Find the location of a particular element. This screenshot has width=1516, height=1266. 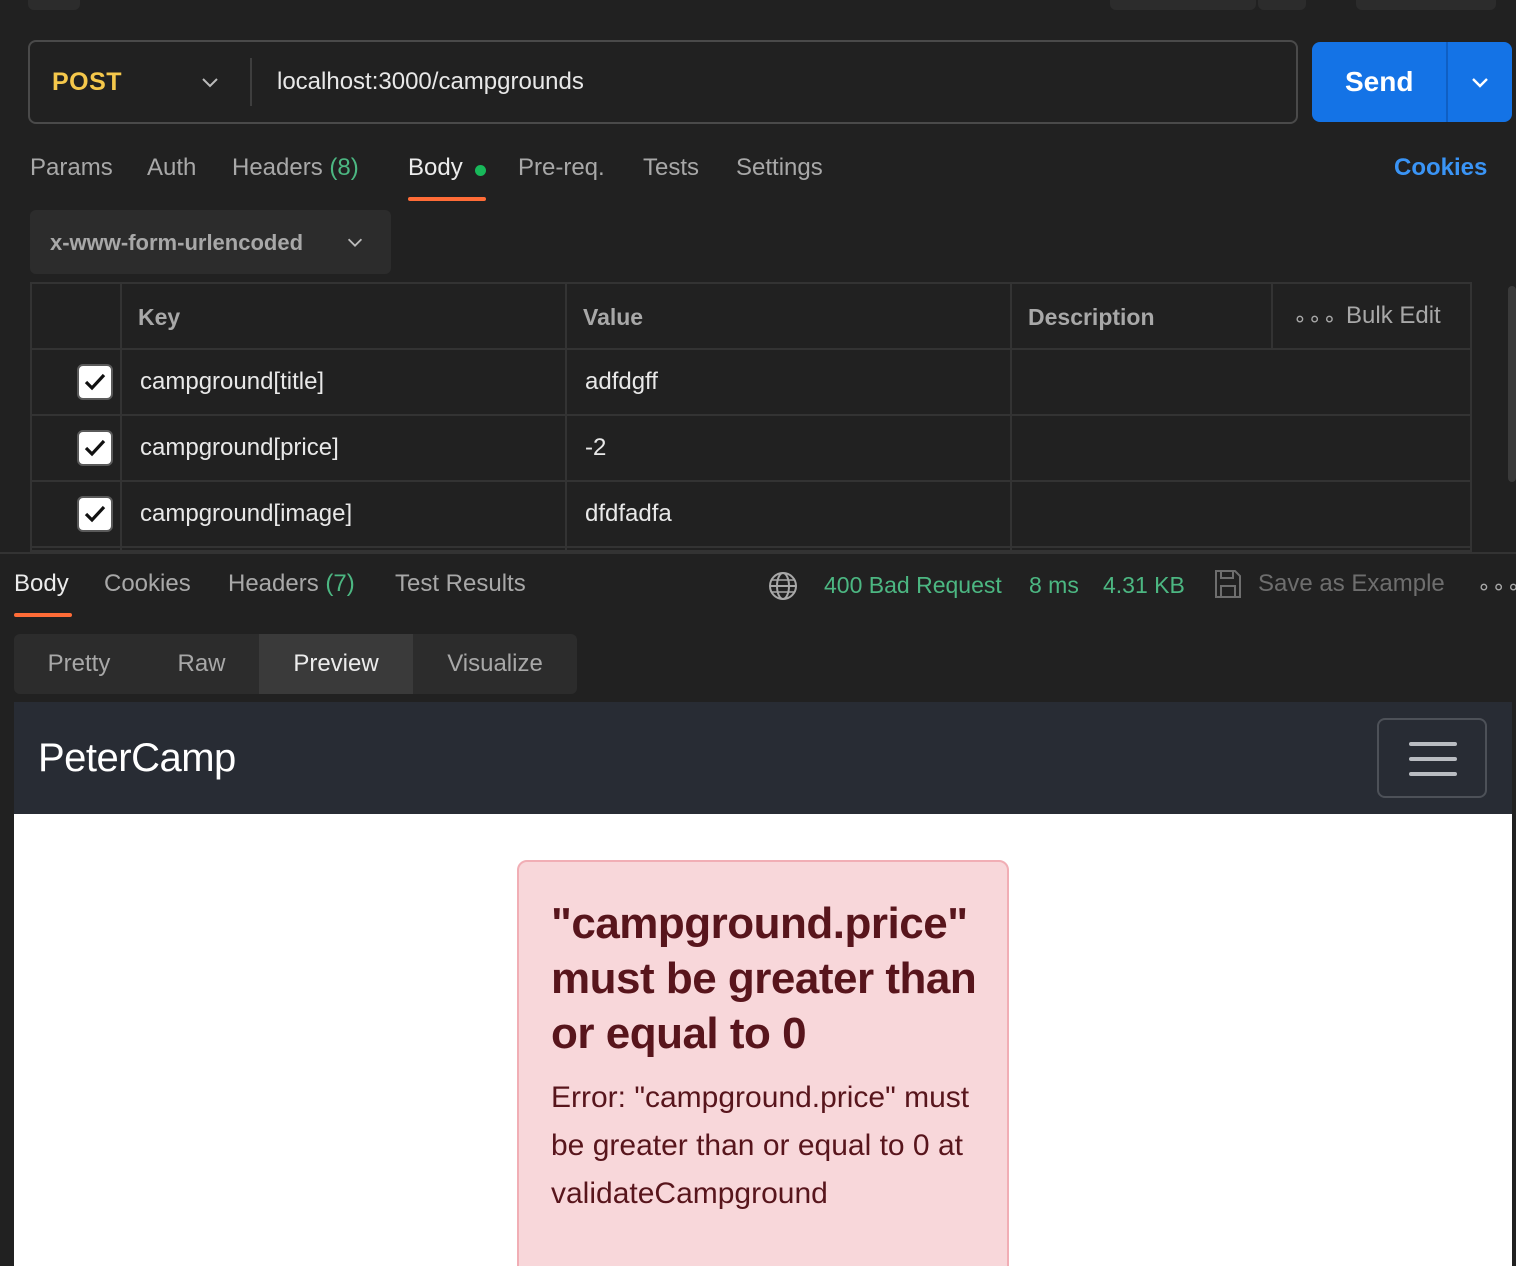

body-type-dropdown: x-www-form-urlencoded is located at coordinates (210, 242).